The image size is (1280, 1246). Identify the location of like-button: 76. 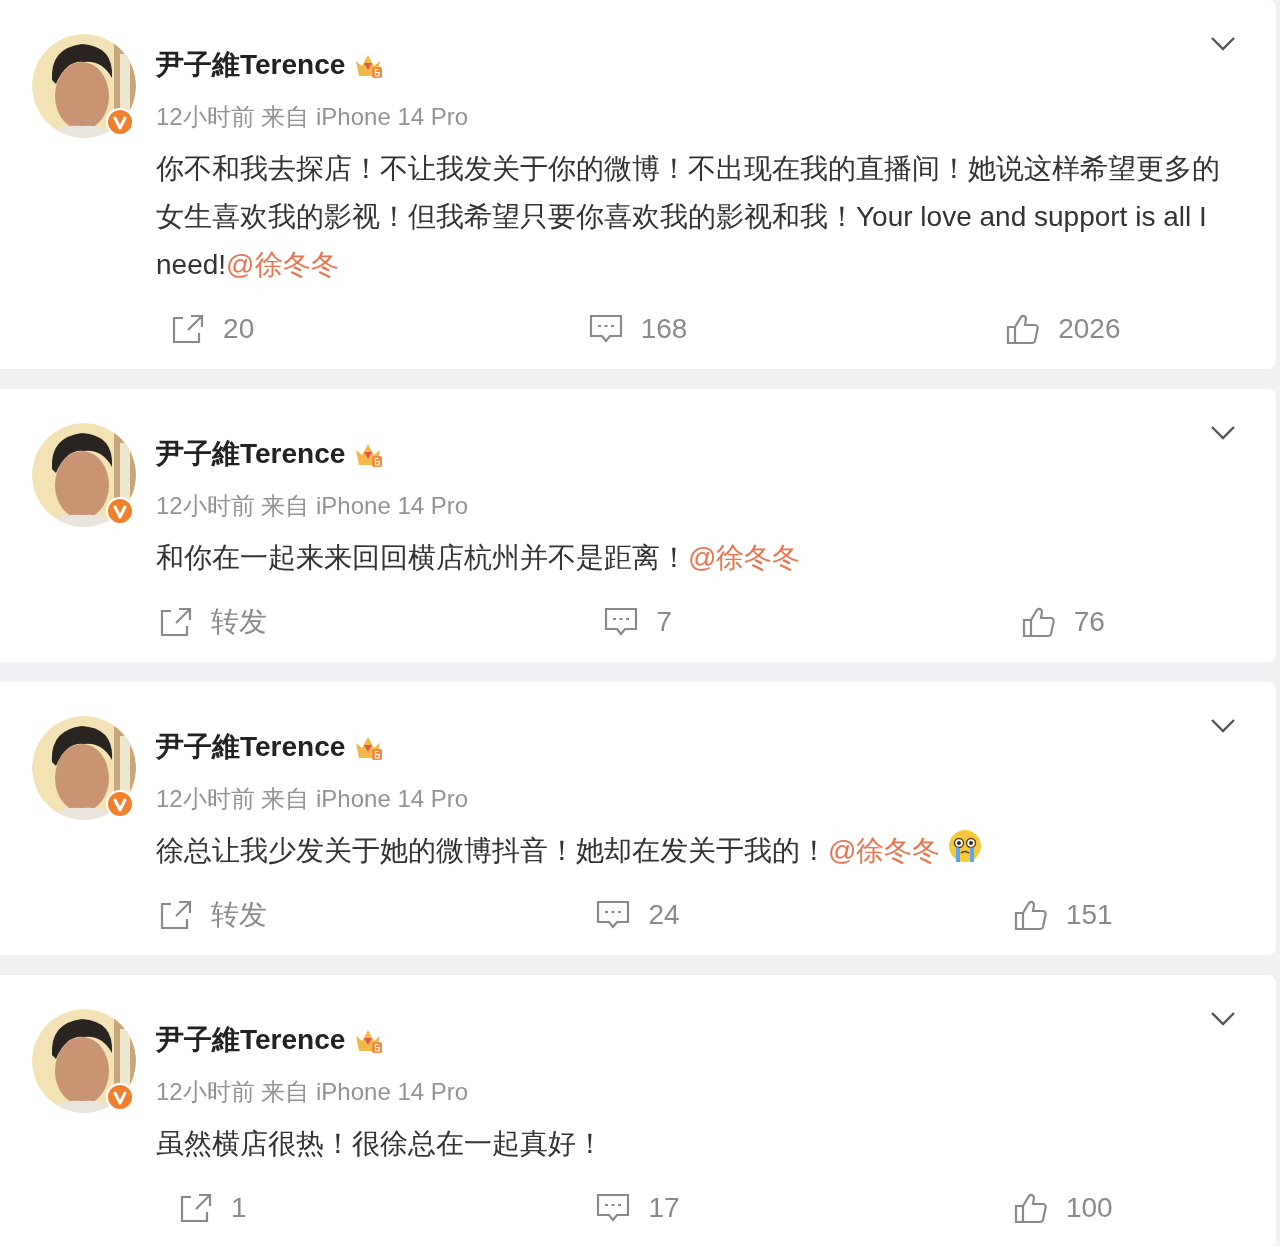
(1063, 622).